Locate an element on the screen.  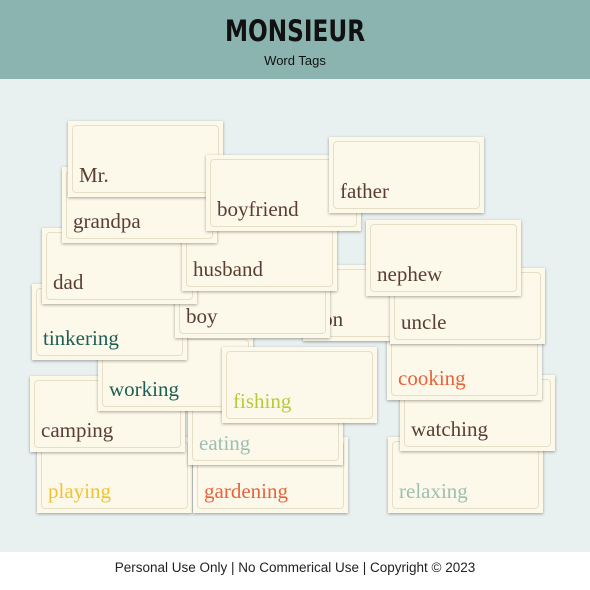
tag-word: cooking is located at coordinates (432, 378).